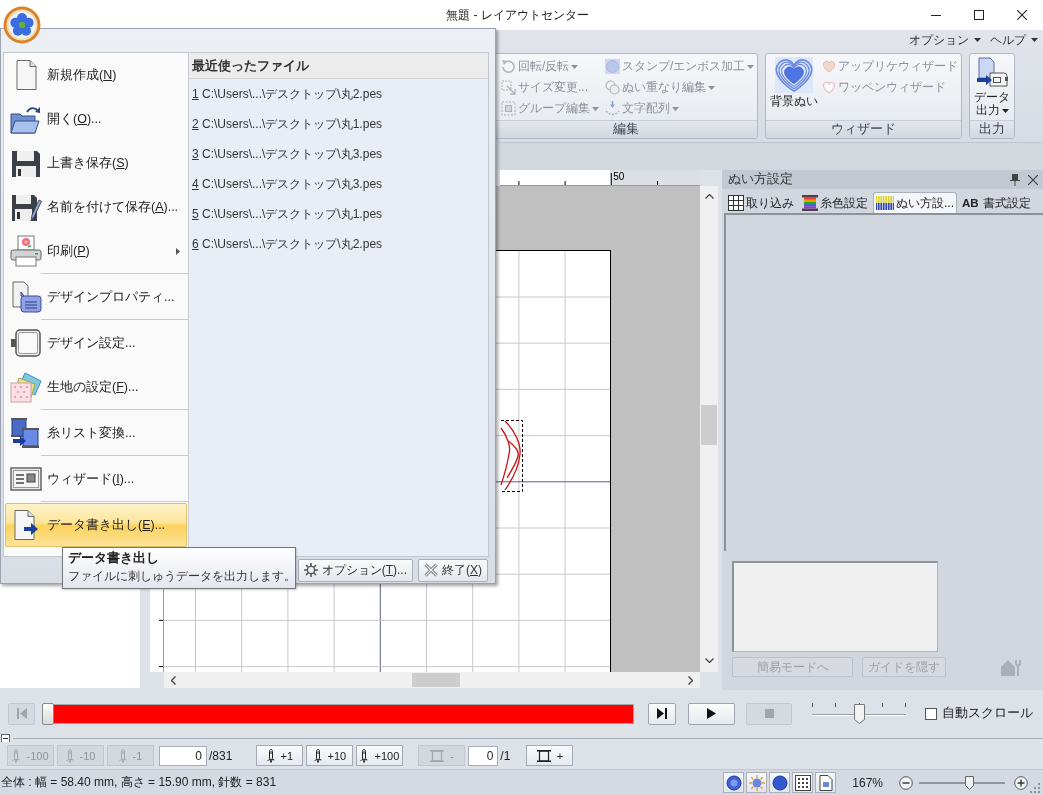 Image resolution: width=1043 pixels, height=795 pixels. What do you see at coordinates (992, 129) in the screenshot?
I see `group-label: 出力` at bounding box center [992, 129].